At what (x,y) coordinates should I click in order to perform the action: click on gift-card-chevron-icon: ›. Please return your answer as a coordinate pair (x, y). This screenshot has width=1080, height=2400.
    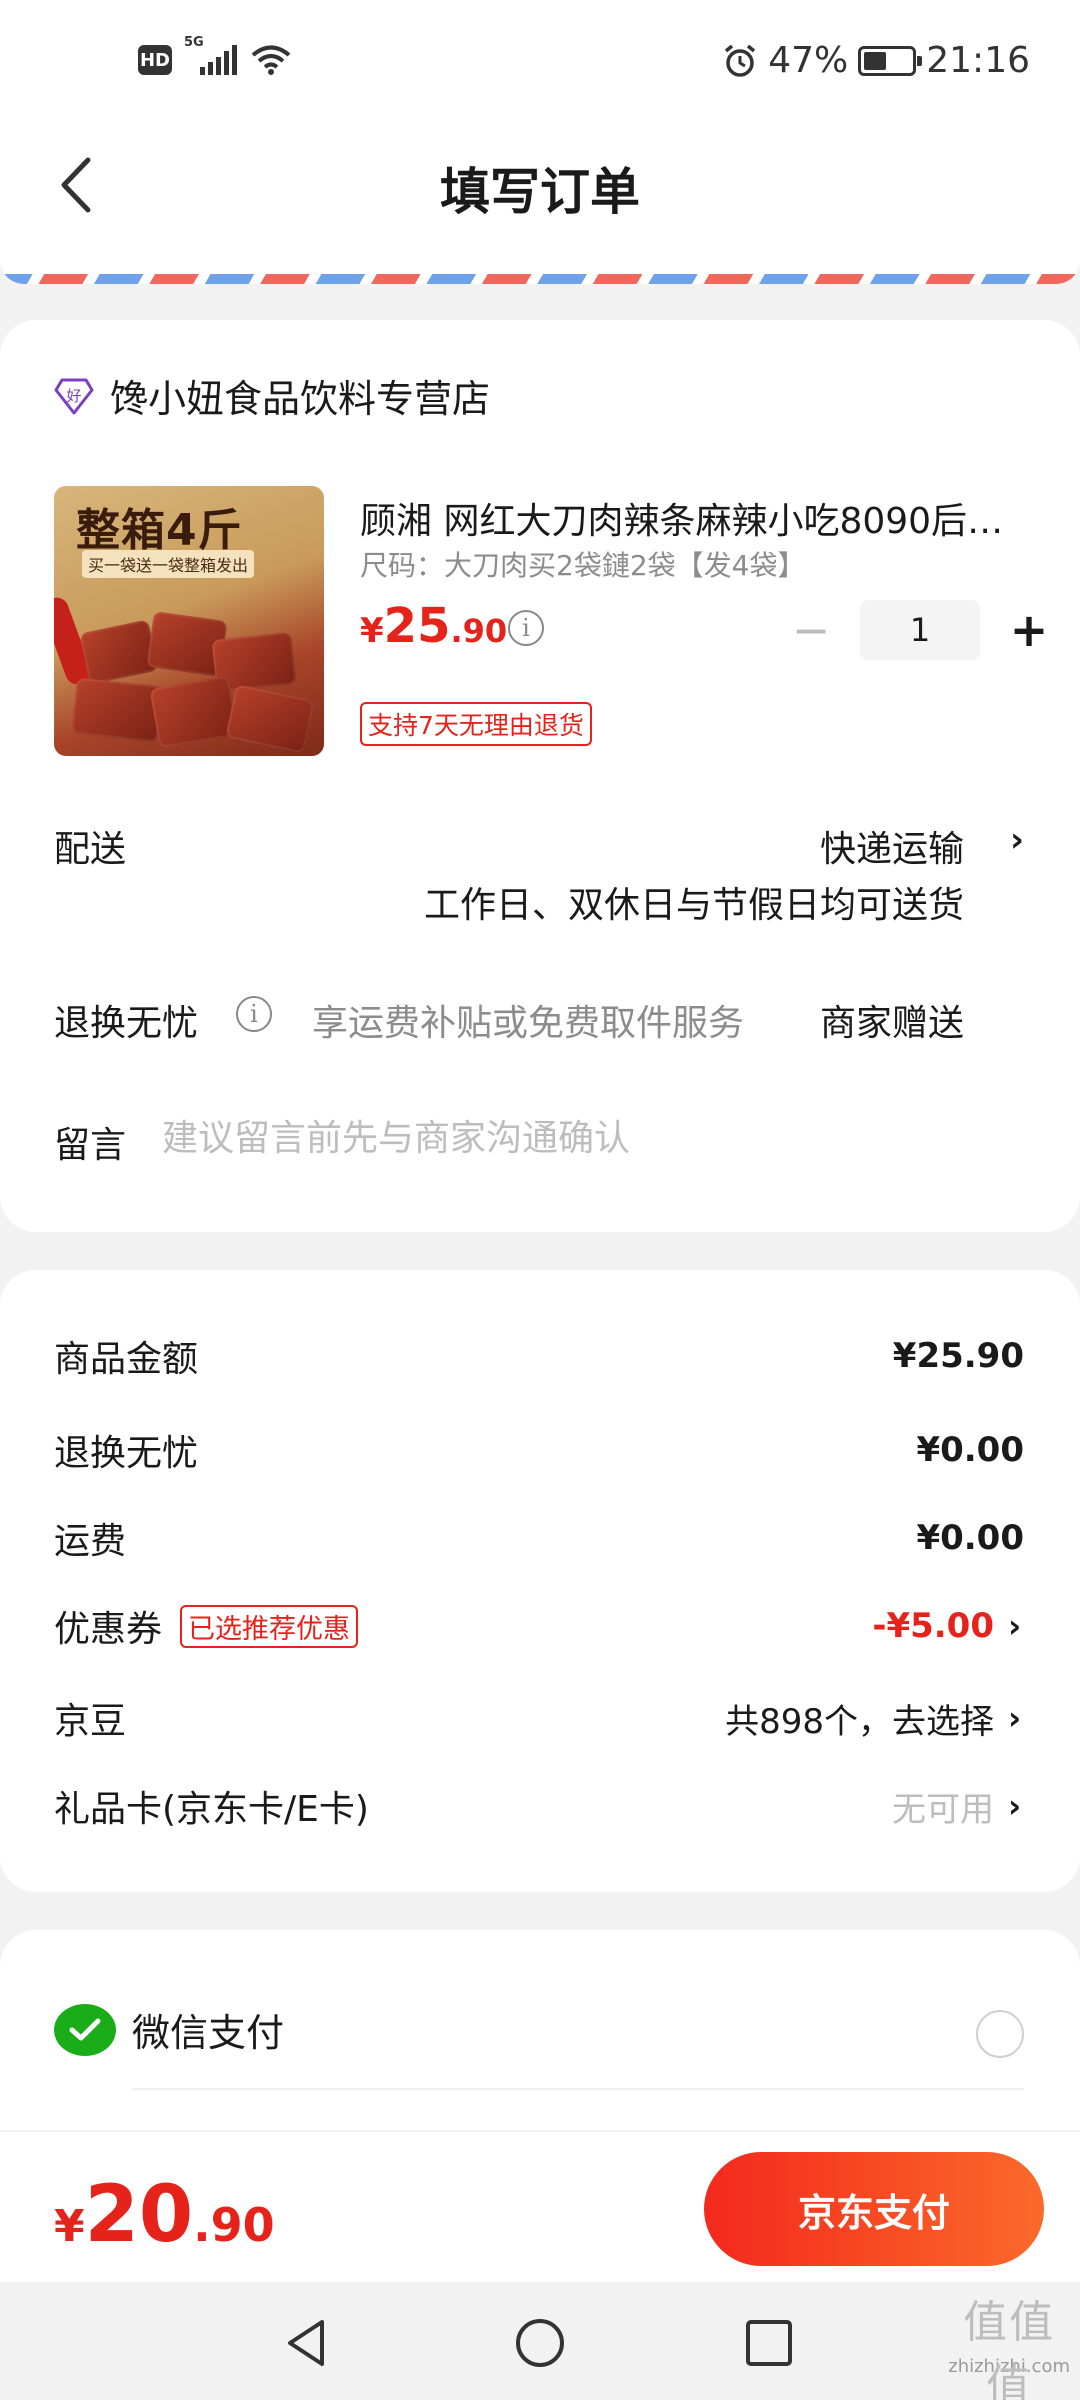
    Looking at the image, I should click on (1016, 1806).